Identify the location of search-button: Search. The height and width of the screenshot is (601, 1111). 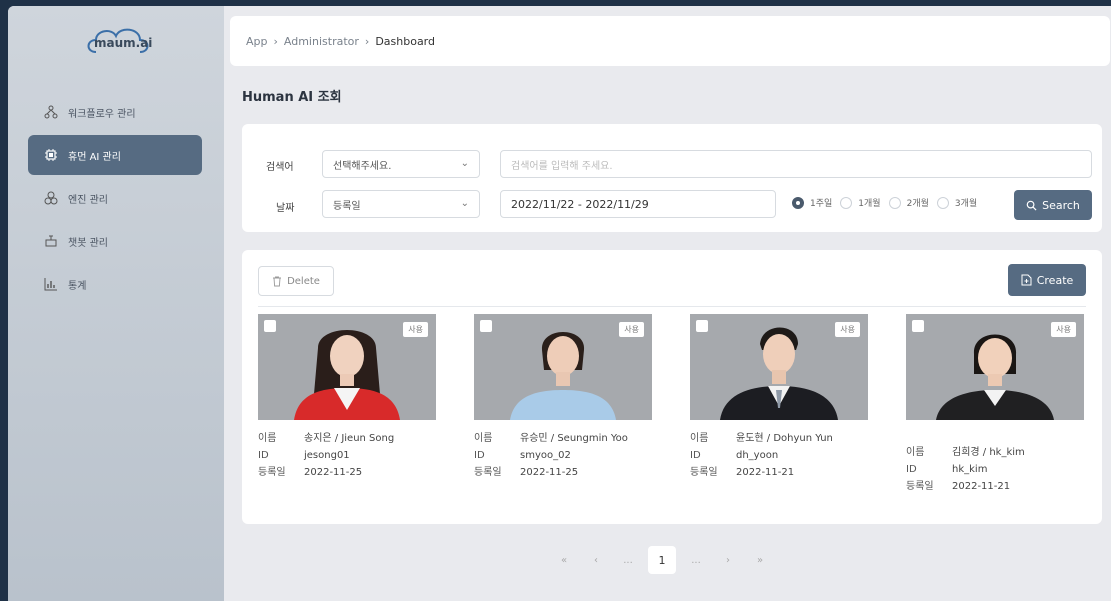
(1053, 205).